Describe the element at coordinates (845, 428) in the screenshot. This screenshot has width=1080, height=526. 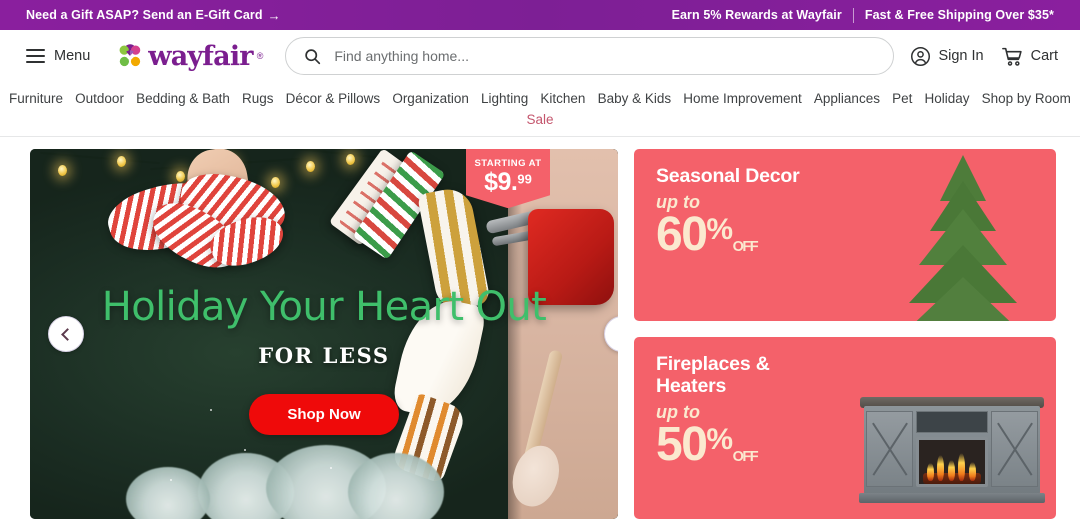
I see `promo-card-fireplaces-heaters: Fireplaces & Heaters up to 50 % OFF` at that location.